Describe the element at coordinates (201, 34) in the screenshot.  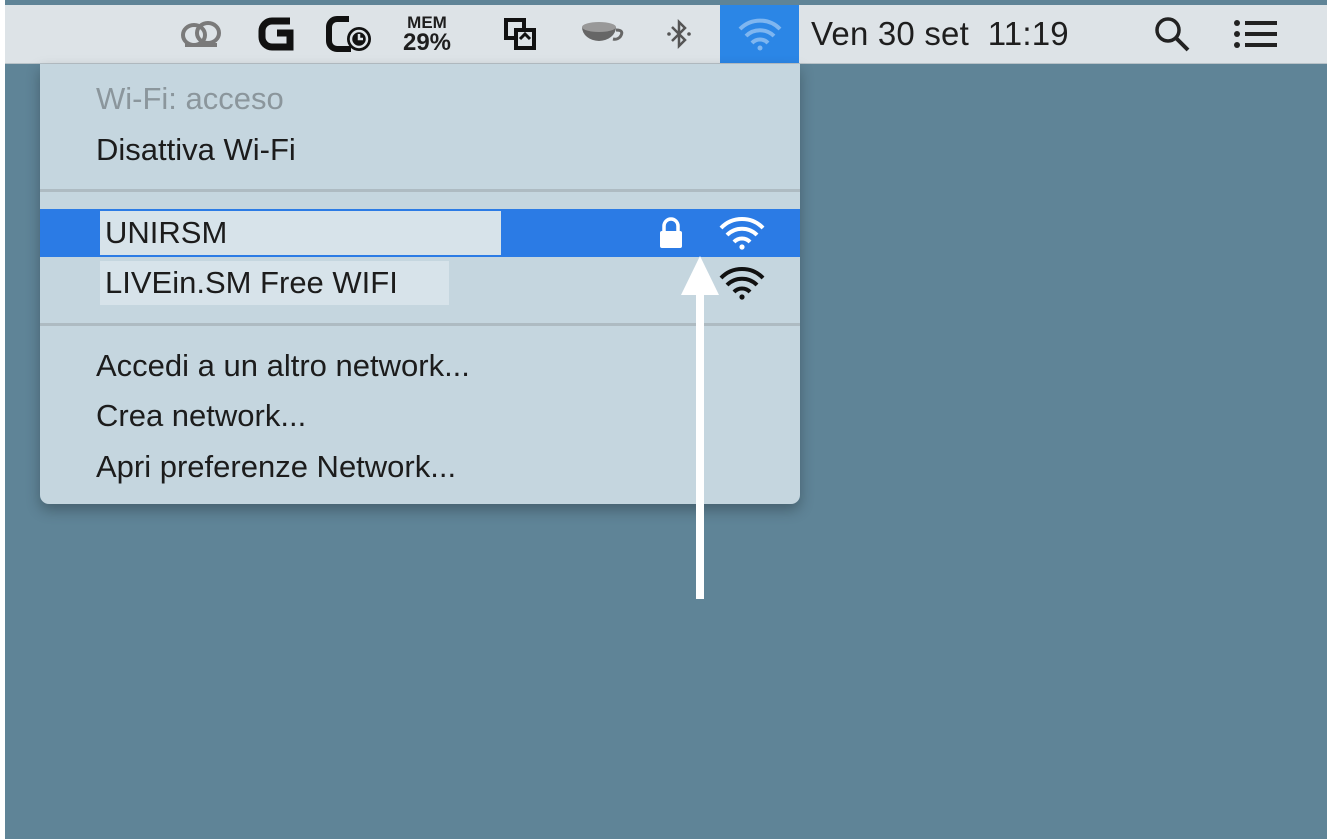
I see `creative-cloud-icon` at that location.